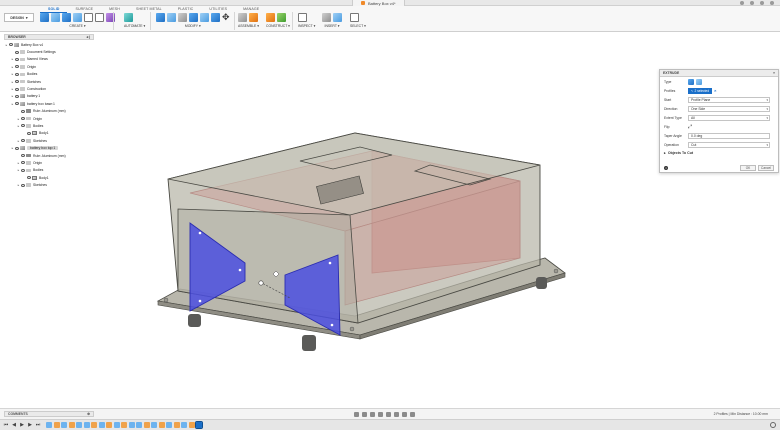  What do you see at coordinates (358, 21) in the screenshot?
I see `group-select: SELECT ▾` at bounding box center [358, 21].